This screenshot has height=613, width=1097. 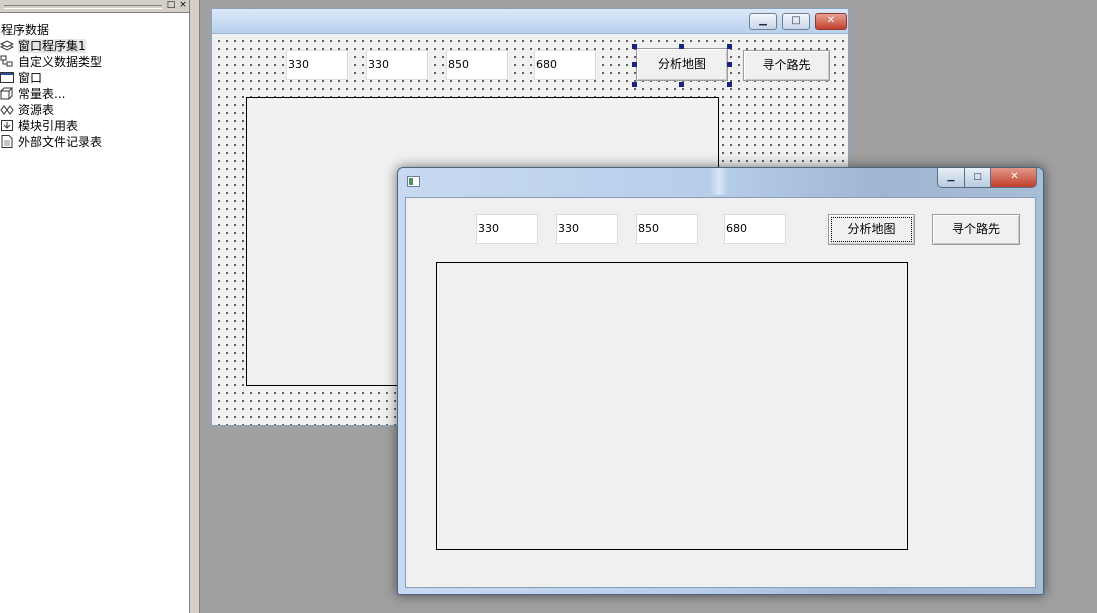 What do you see at coordinates (786, 65) in the screenshot?
I see `design-find-path-button: 寻个路先` at bounding box center [786, 65].